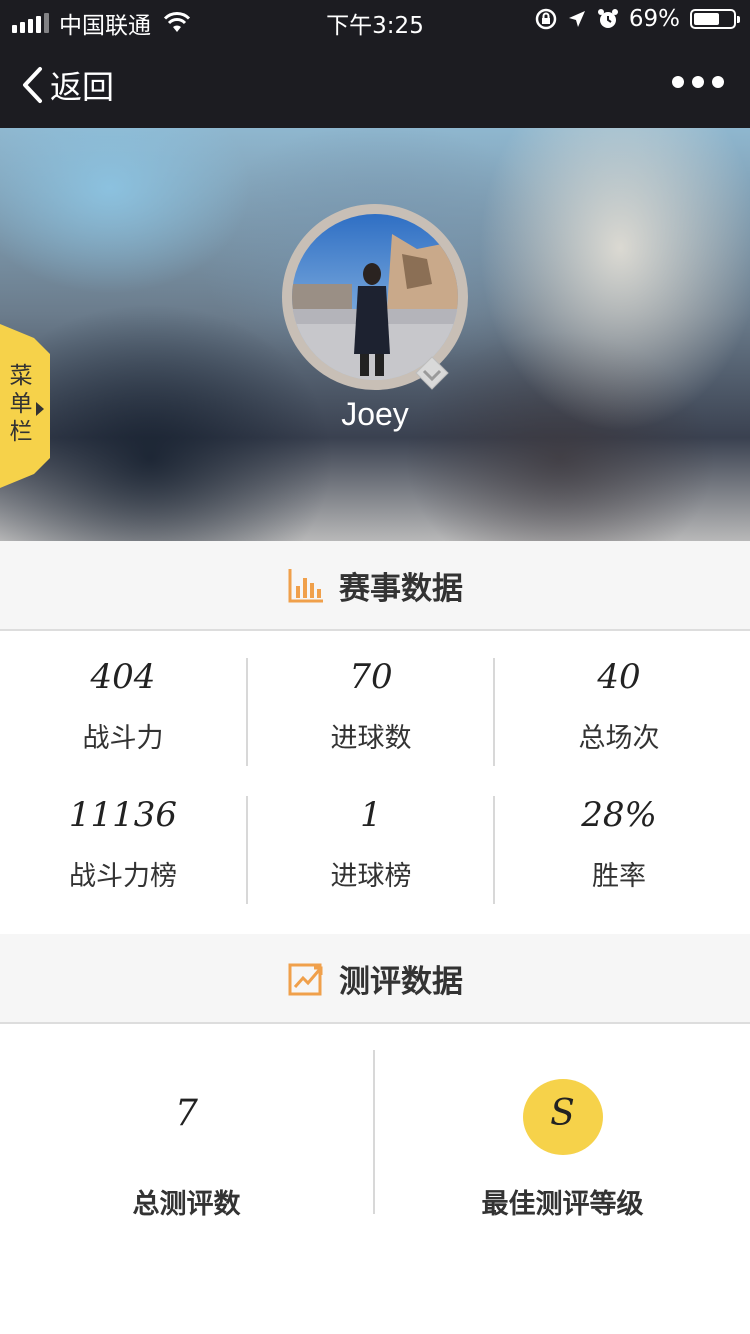  What do you see at coordinates (371, 876) in the screenshot?
I see `stat-label: 进球榜` at bounding box center [371, 876].